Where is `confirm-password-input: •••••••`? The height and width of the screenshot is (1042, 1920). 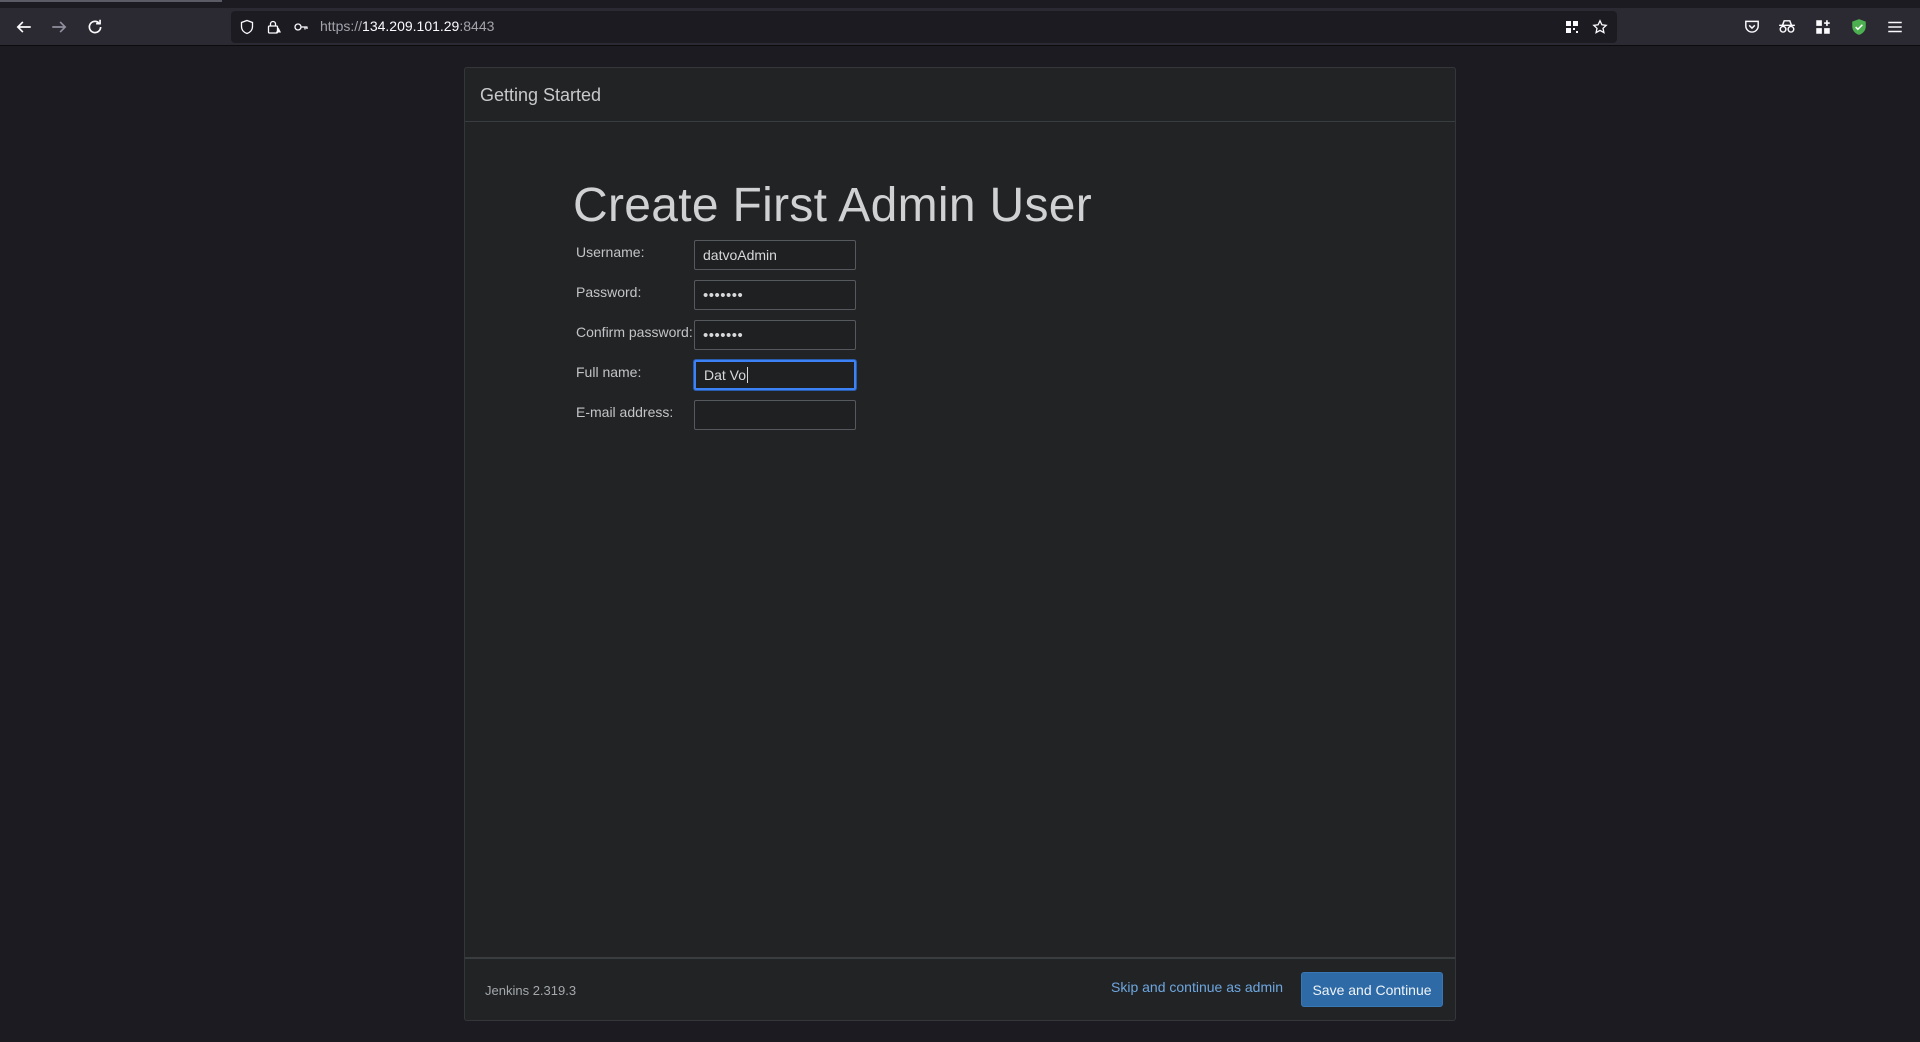
confirm-password-input: ••••••• is located at coordinates (775, 335).